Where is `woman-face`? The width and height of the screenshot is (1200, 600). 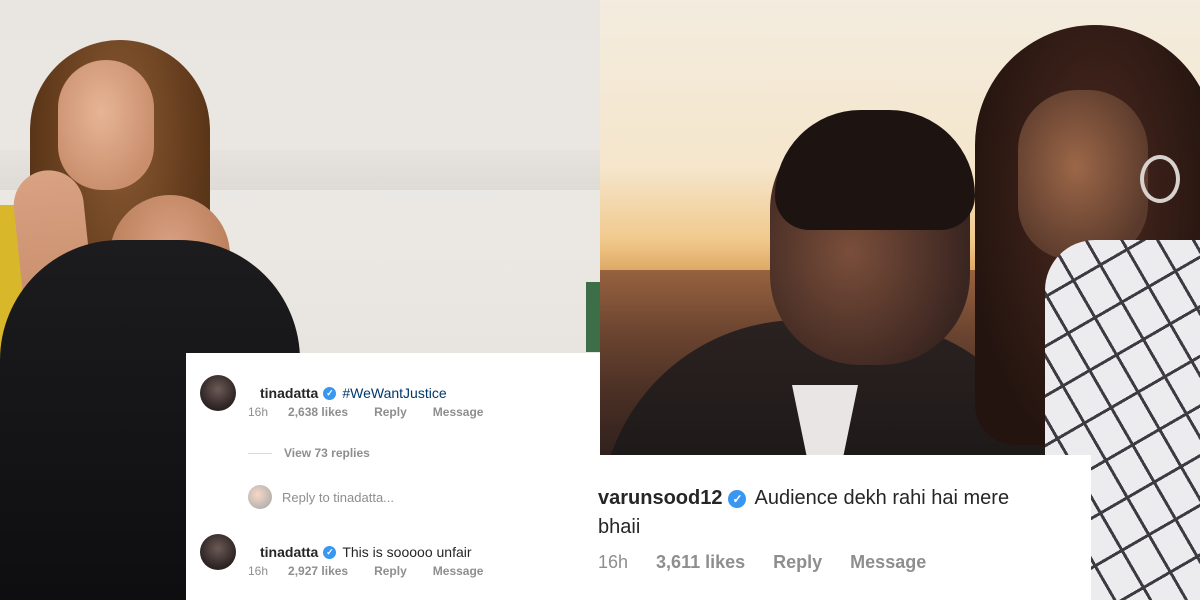 woman-face is located at coordinates (106, 125).